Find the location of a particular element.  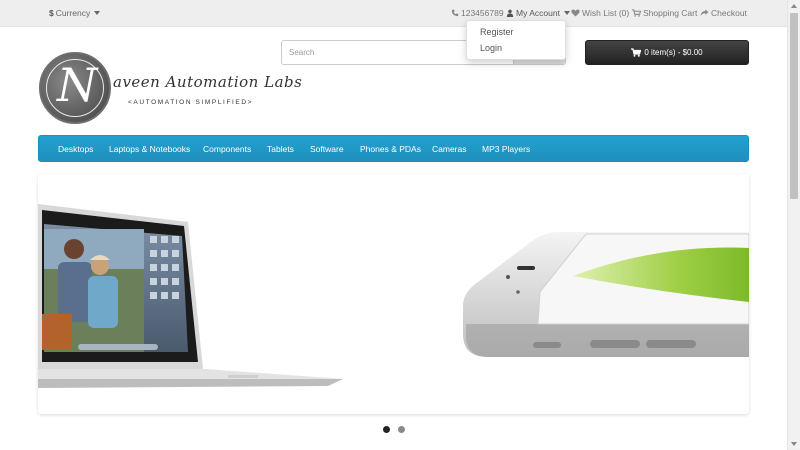

phone-icon is located at coordinates (455, 13).